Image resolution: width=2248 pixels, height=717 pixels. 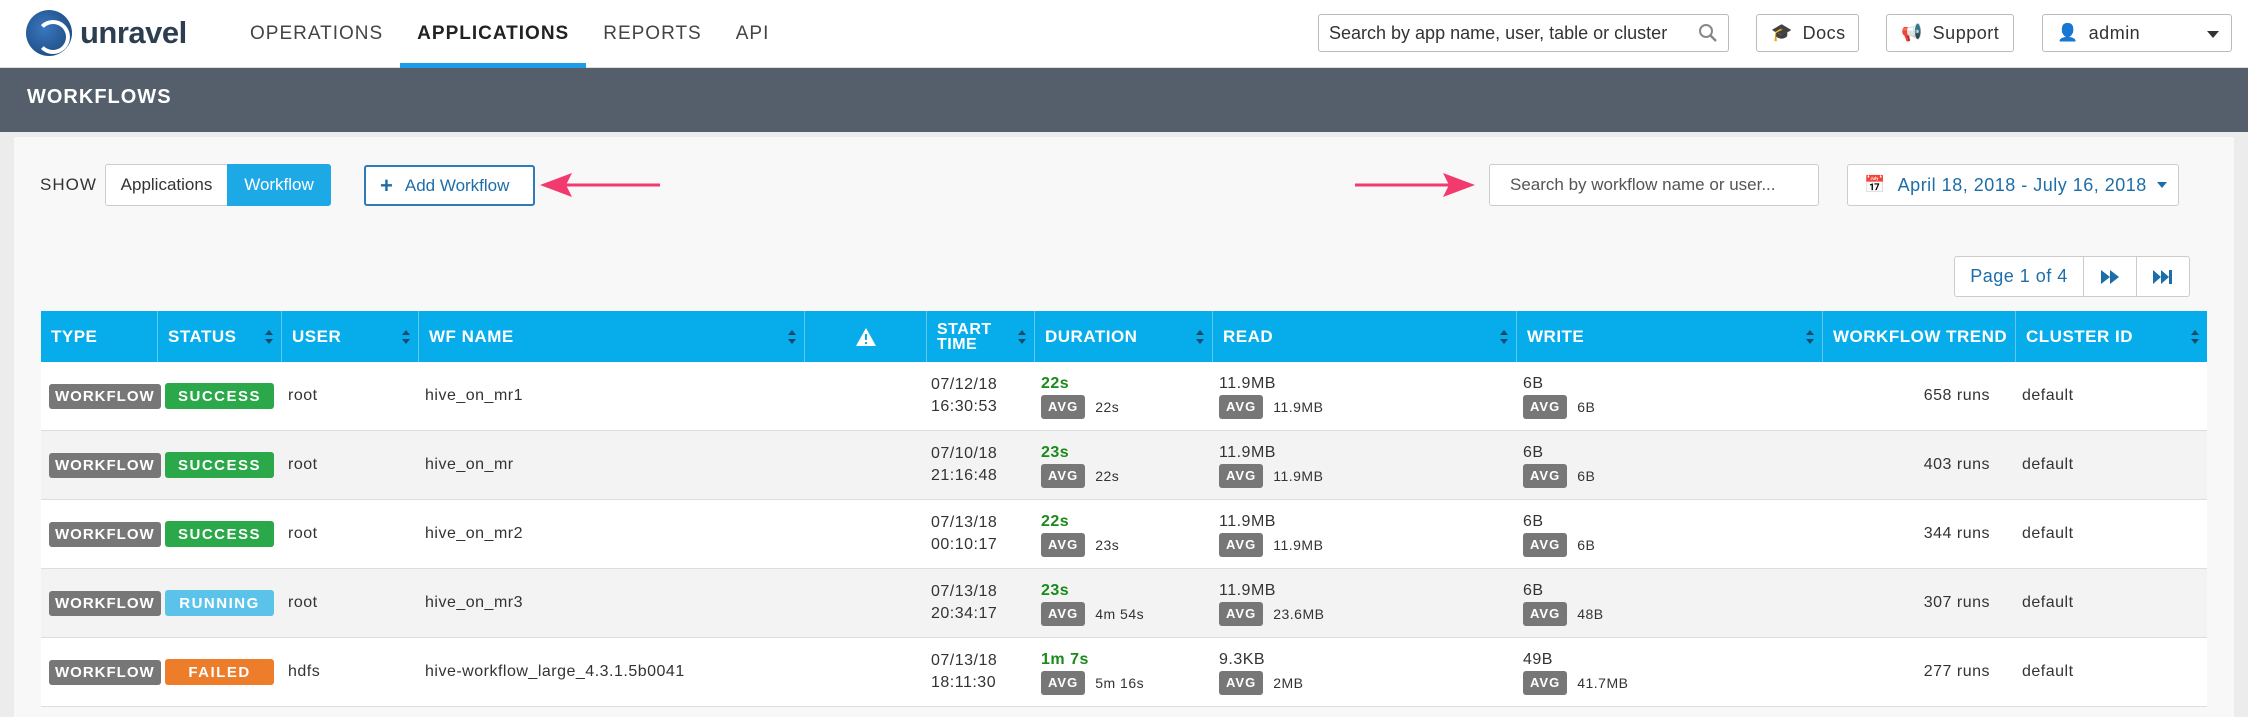 I want to click on wf-name-link: hive_on_mr, so click(x=469, y=465).